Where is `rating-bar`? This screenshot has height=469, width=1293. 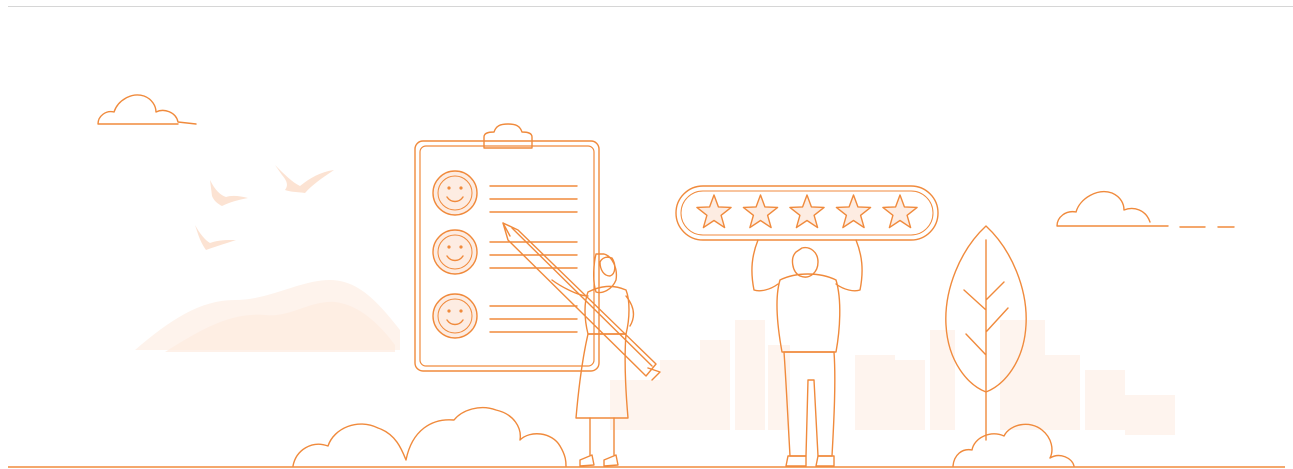
rating-bar is located at coordinates (807, 213).